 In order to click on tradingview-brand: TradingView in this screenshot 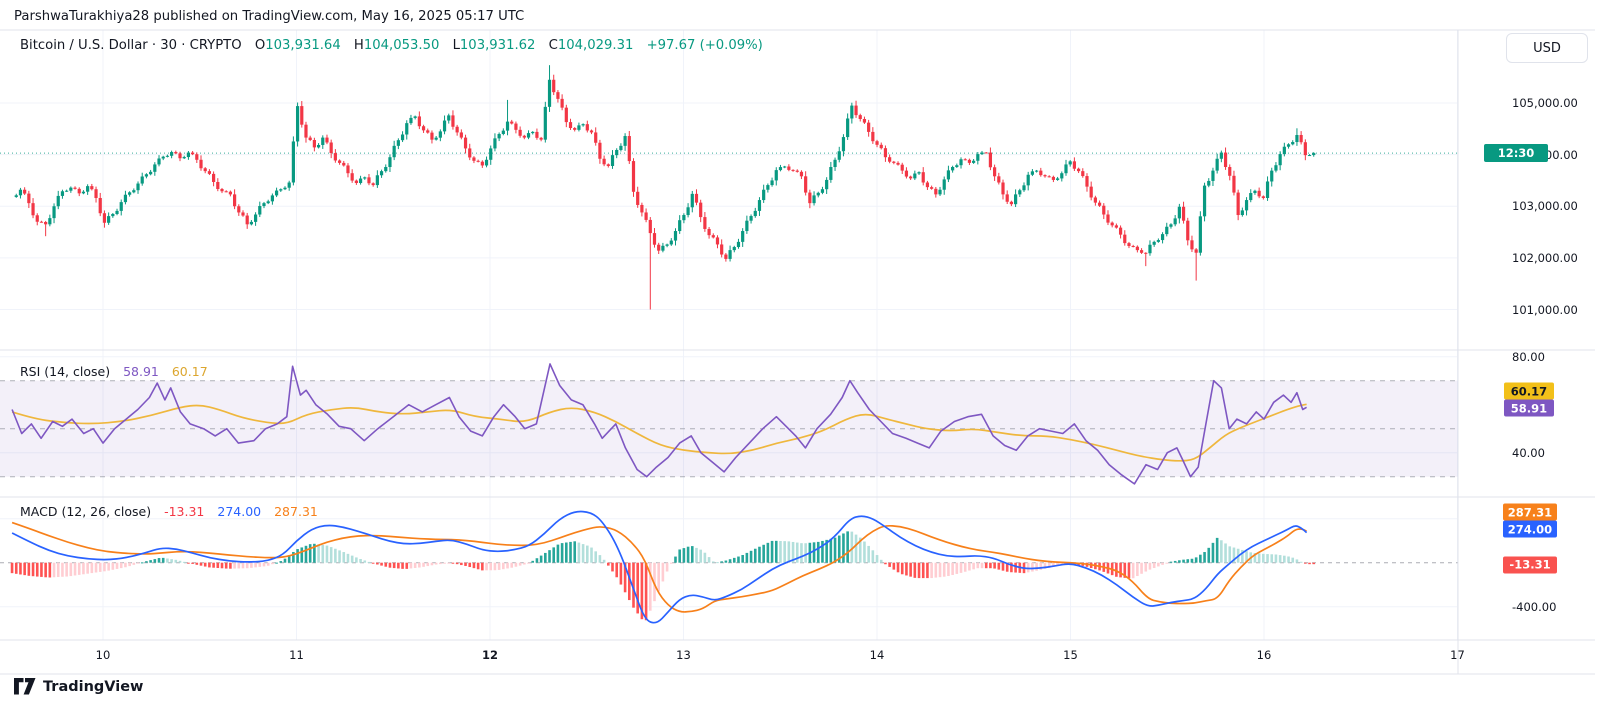, I will do `click(93, 686)`.